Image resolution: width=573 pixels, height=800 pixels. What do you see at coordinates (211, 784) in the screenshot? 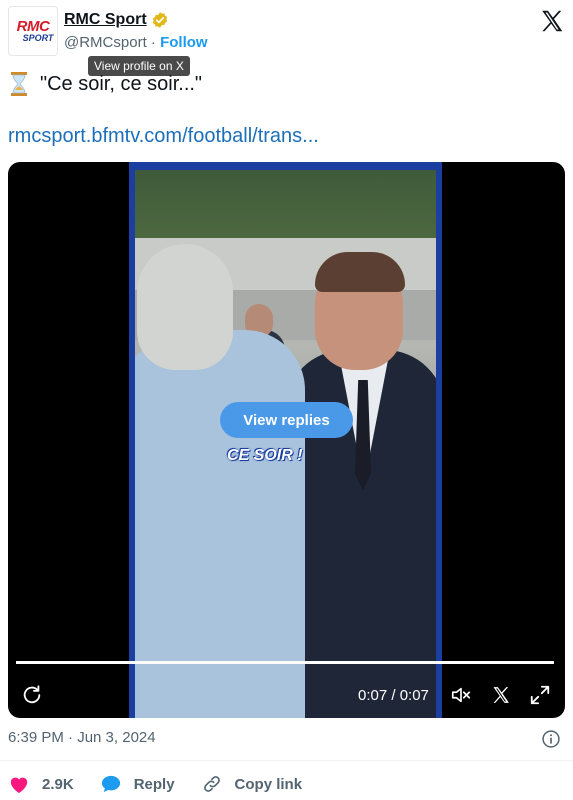
I see `link-icon` at bounding box center [211, 784].